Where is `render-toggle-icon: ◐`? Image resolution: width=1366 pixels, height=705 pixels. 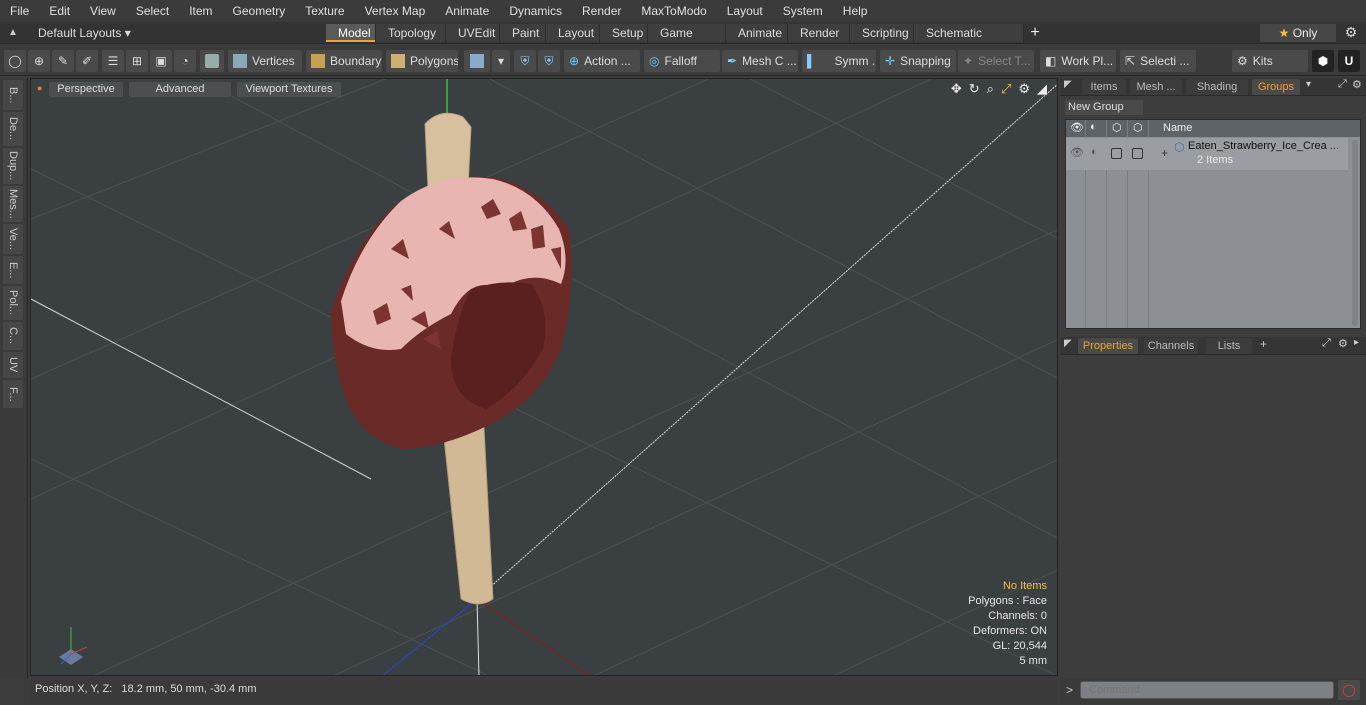 render-toggle-icon: ◐ is located at coordinates (1093, 127).